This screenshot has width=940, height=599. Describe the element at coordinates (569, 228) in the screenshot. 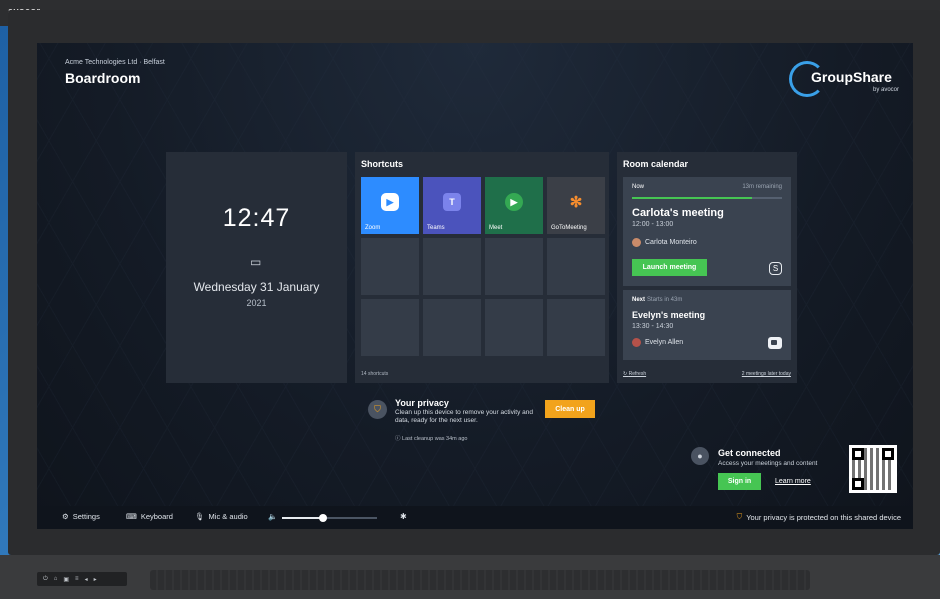

I see `shortcut-label: GoToMeeting` at that location.